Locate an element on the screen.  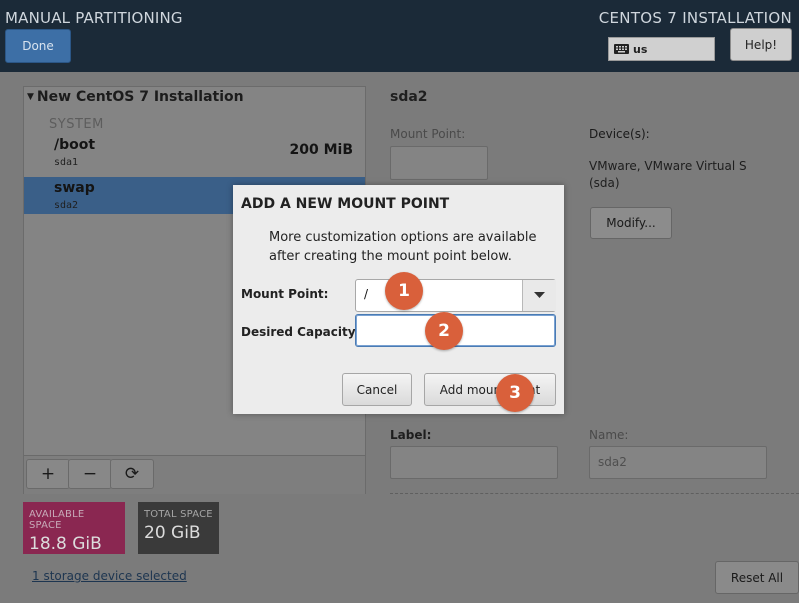
available-space-value: 18.8 GiB is located at coordinates (65, 544).